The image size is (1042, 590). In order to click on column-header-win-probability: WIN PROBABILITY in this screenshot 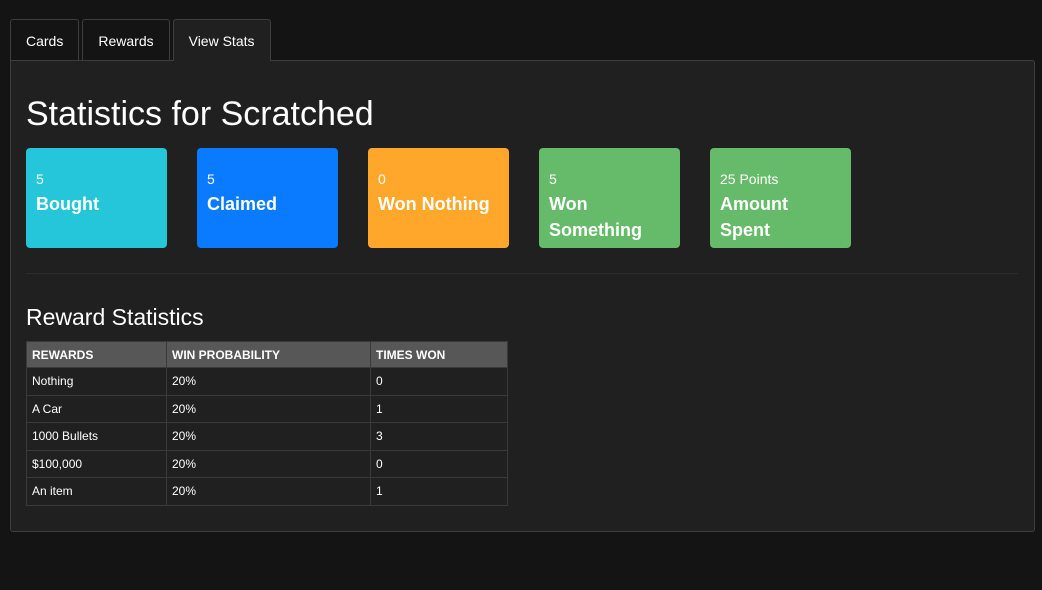, I will do `click(268, 354)`.